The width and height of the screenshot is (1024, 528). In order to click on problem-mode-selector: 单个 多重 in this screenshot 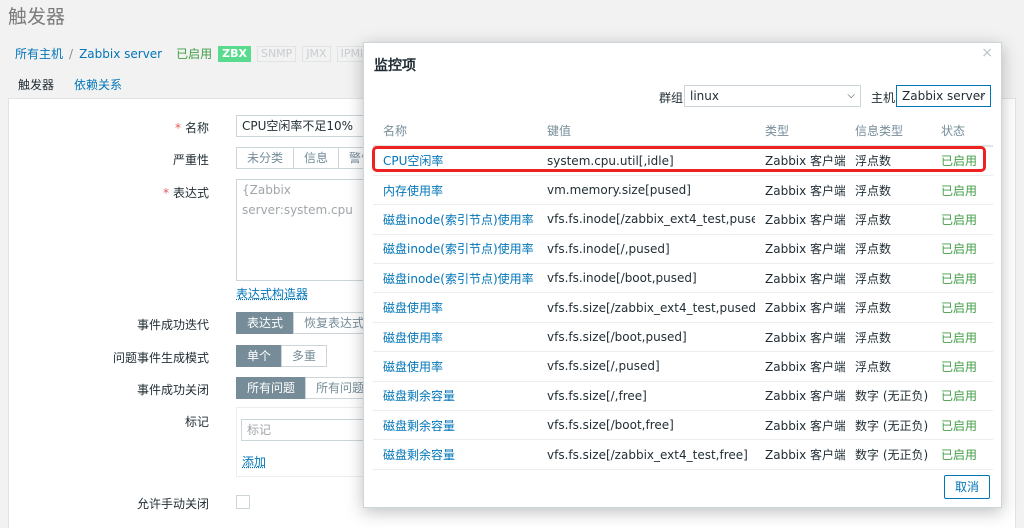, I will do `click(282, 356)`.